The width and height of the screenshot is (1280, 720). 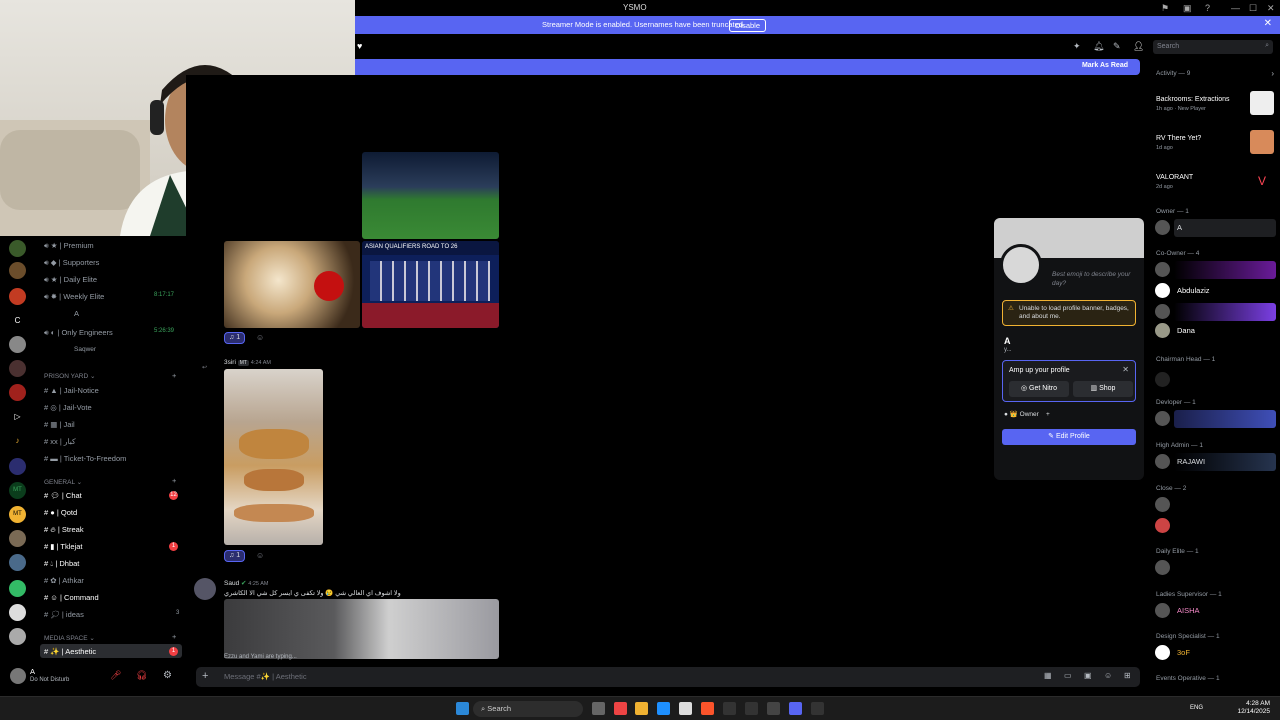 What do you see at coordinates (69, 376) in the screenshot?
I see `category-prison-yard: PRISON YARD ⌄` at bounding box center [69, 376].